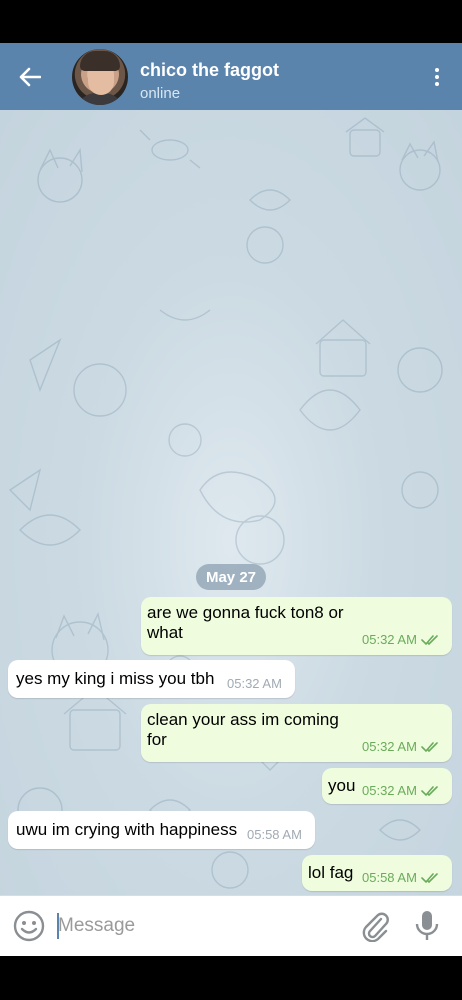 The image size is (462, 1000). I want to click on message-bubble-outgoing: lol fag 05:58 AM, so click(377, 873).